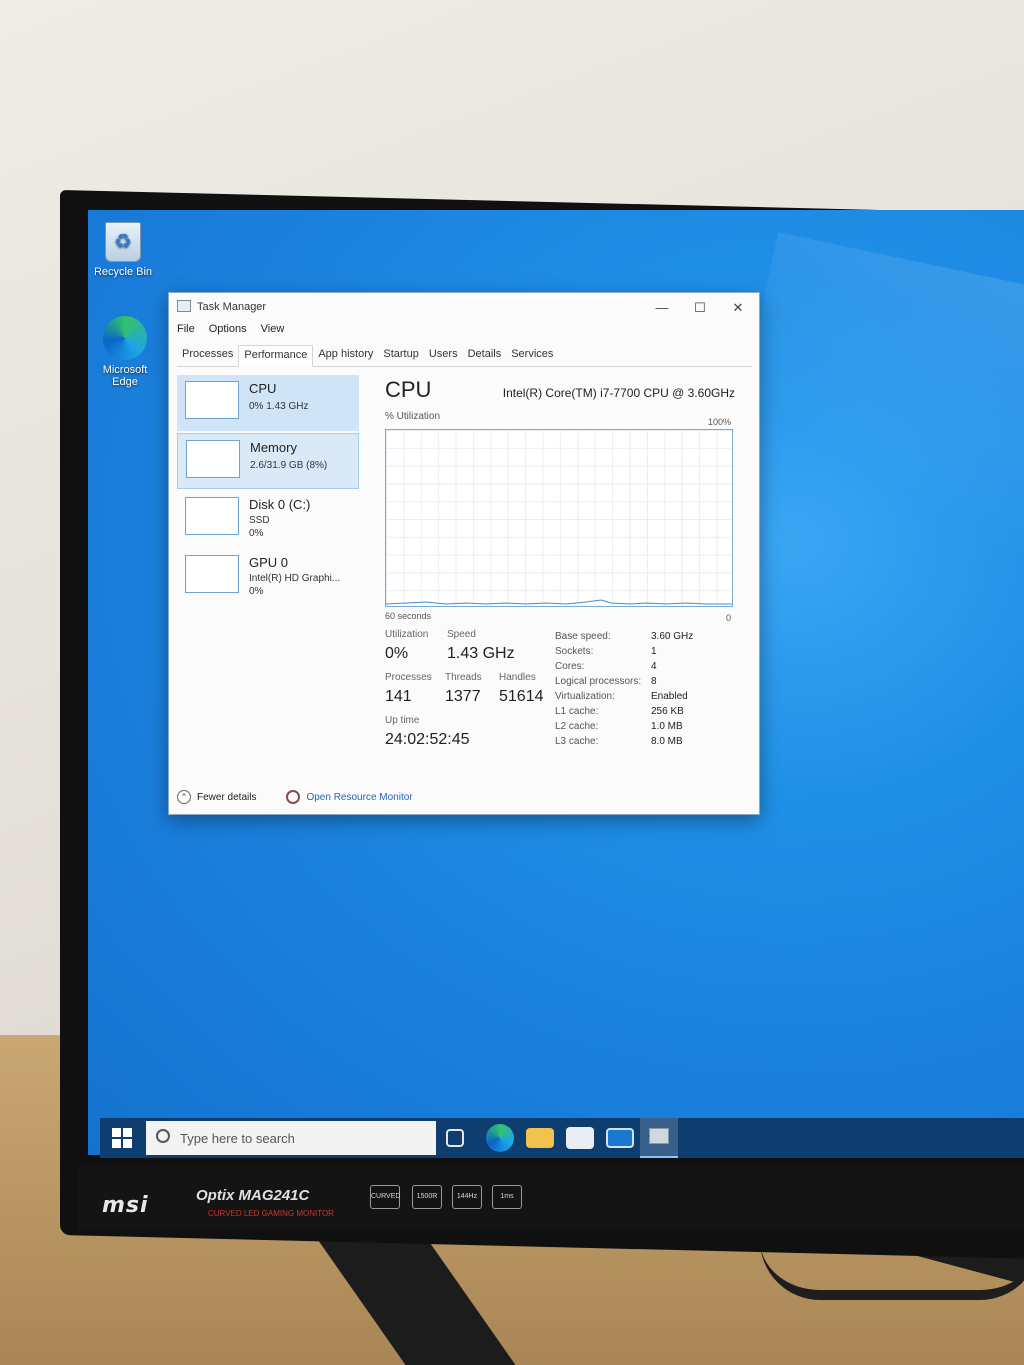 The height and width of the screenshot is (1365, 1024). What do you see at coordinates (213, 459) in the screenshot?
I see `memory-mini-graph` at bounding box center [213, 459].